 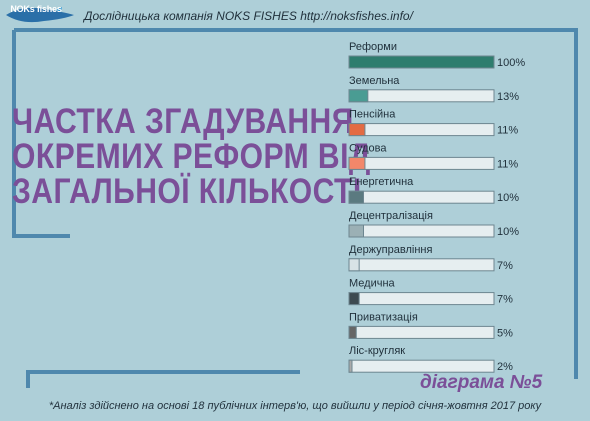 What do you see at coordinates (391, 216) in the screenshot?
I see `category-label: Децентралізація` at bounding box center [391, 216].